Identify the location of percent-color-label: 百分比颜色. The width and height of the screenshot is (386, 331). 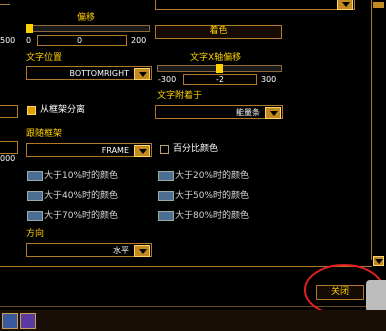
(196, 149).